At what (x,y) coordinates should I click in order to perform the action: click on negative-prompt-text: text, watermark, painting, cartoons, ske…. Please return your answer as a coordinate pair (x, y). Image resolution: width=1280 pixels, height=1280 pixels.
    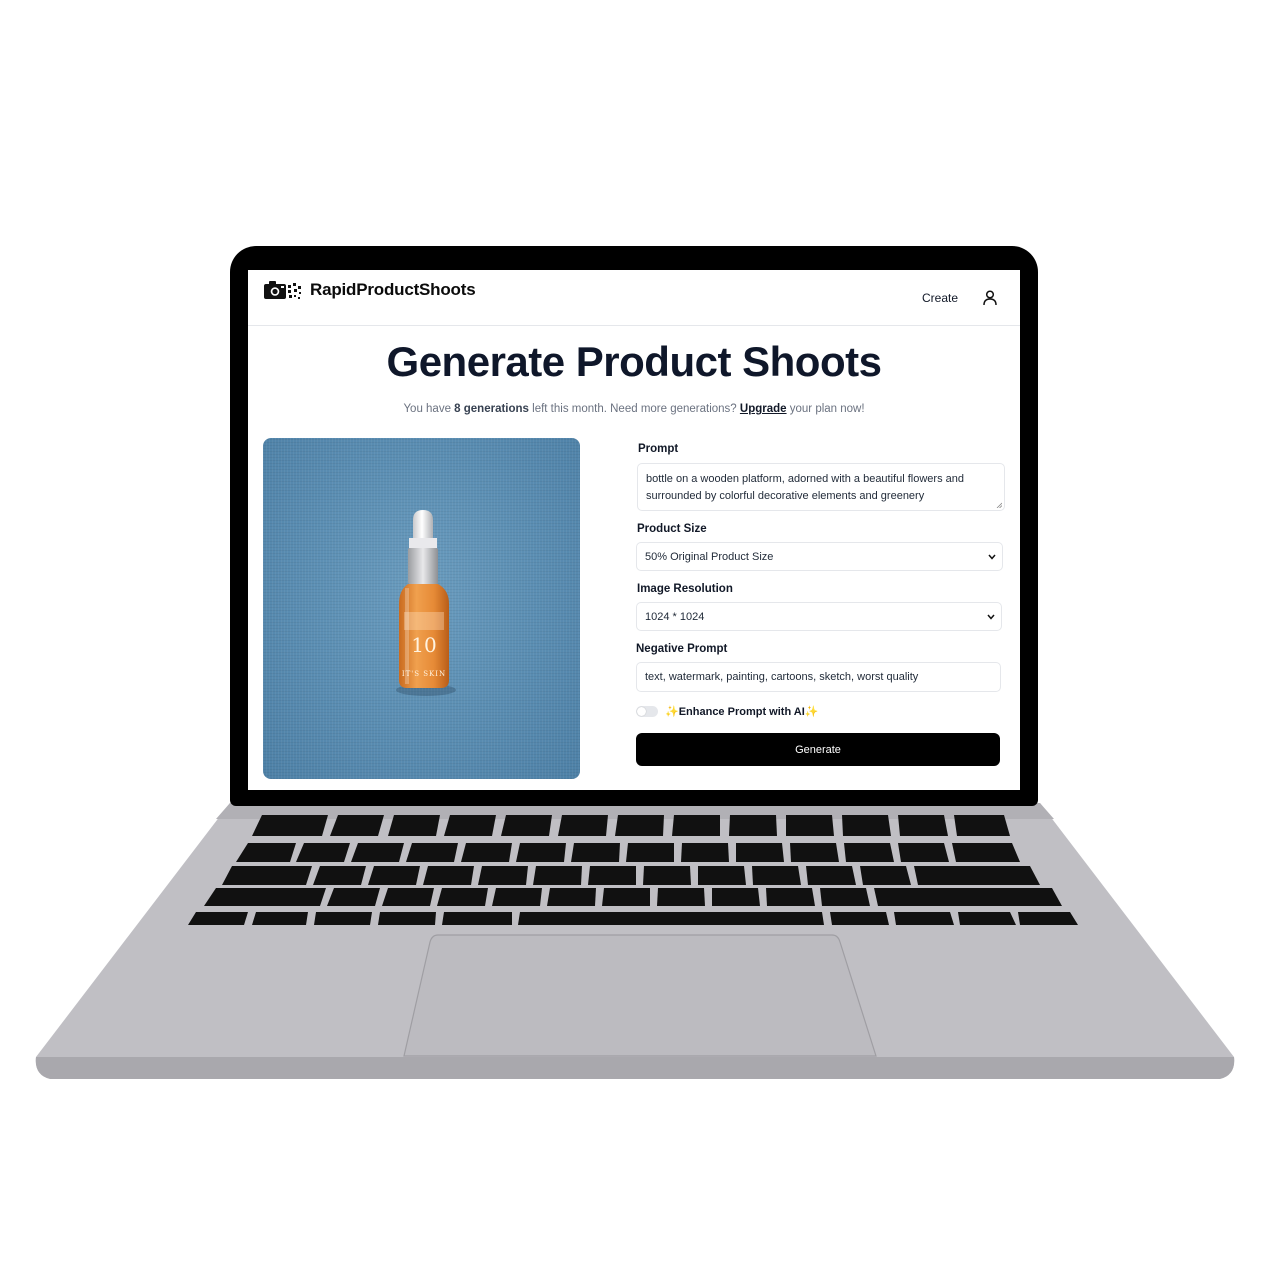
    Looking at the image, I should click on (782, 677).